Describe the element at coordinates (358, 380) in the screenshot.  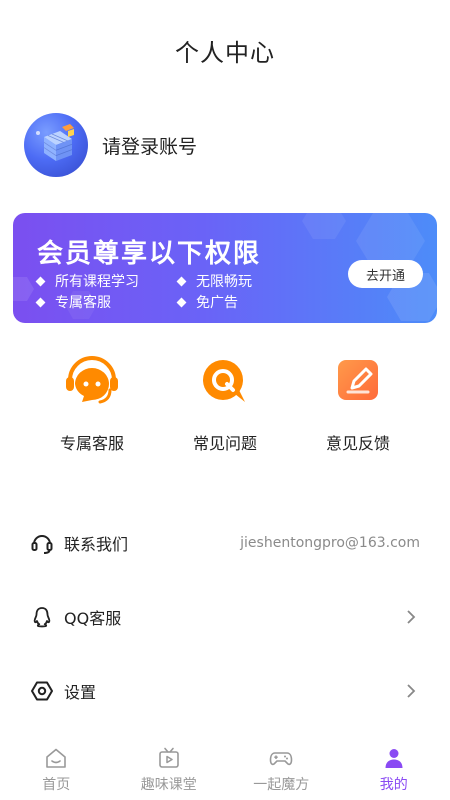
I see `edit-note-icon` at that location.